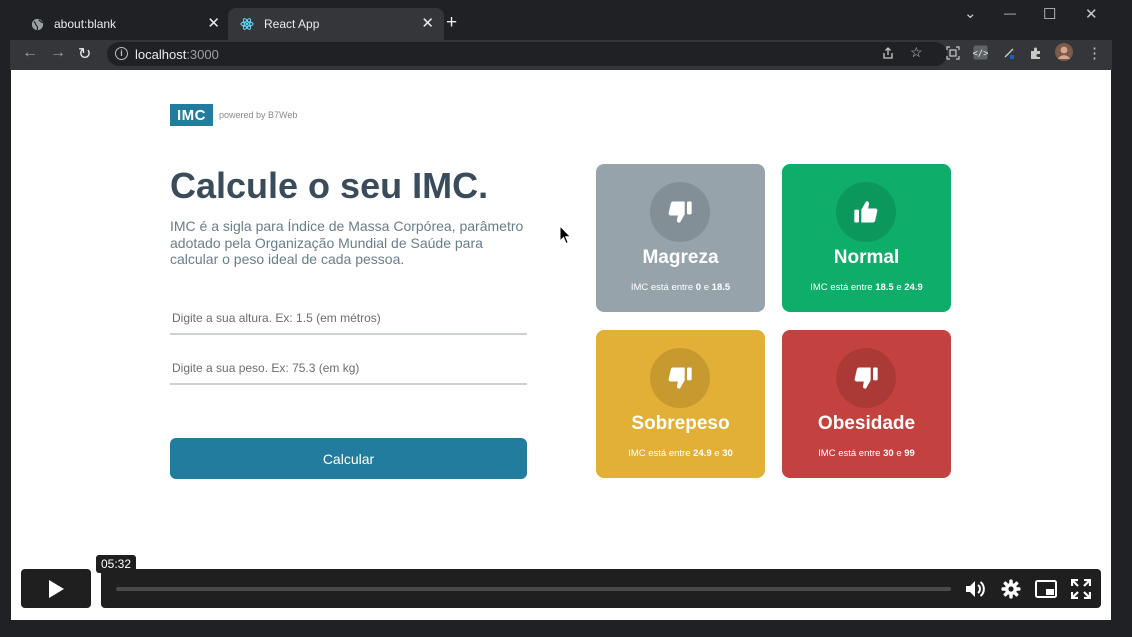  What do you see at coordinates (884, 287) in the screenshot?
I see `range-min: 18.5` at bounding box center [884, 287].